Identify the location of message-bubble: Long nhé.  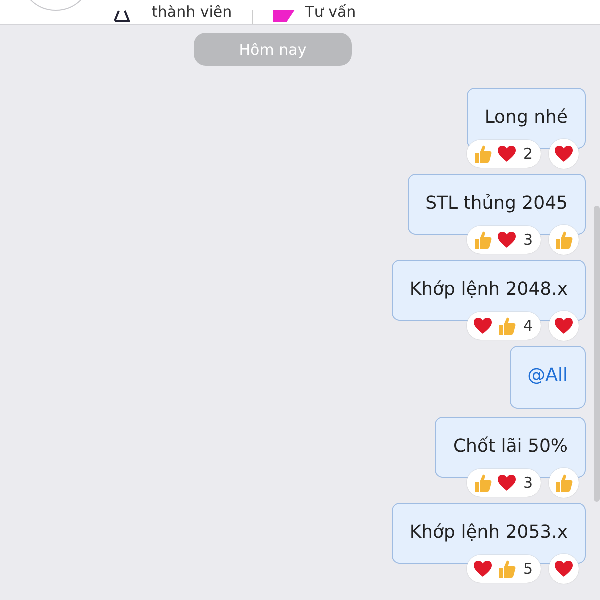
(526, 118).